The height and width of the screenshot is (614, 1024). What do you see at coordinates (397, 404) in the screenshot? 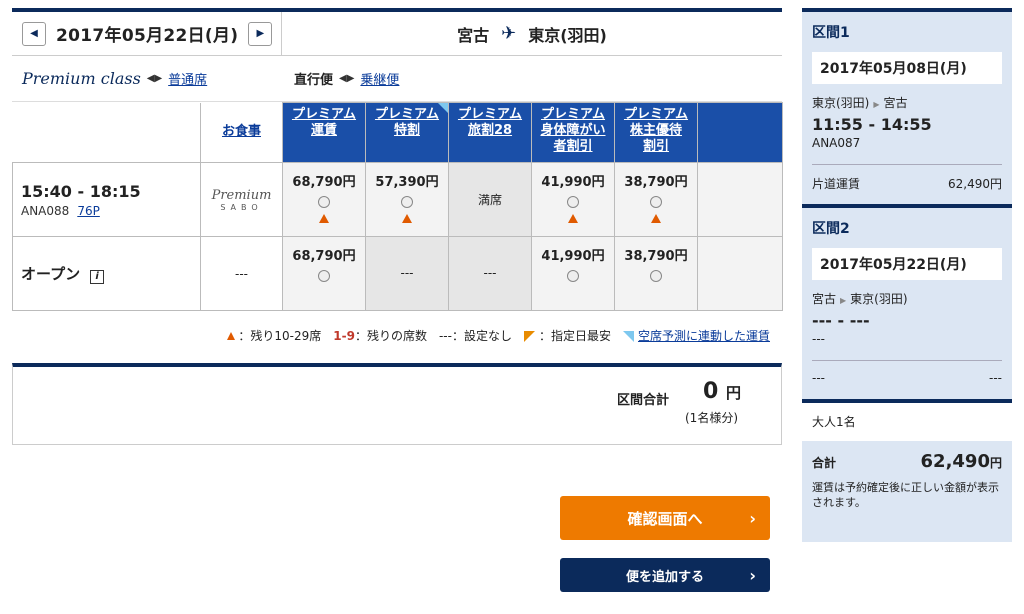
I see `segment-total-box: 区間合計 0 円 (1名様分)` at bounding box center [397, 404].